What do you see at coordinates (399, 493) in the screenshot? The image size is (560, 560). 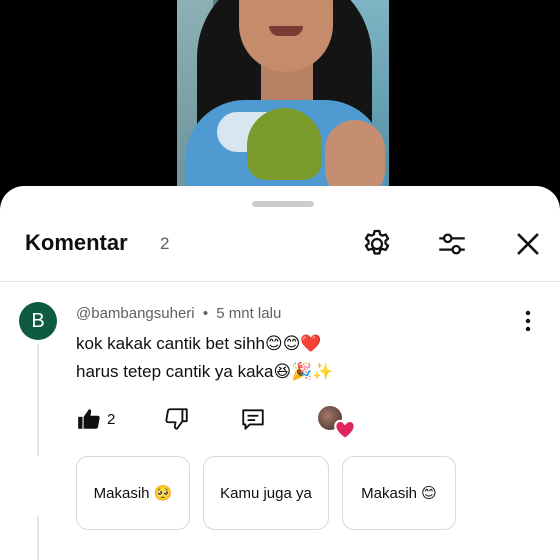 I see `suggestion-chip: Makasih 😊` at bounding box center [399, 493].